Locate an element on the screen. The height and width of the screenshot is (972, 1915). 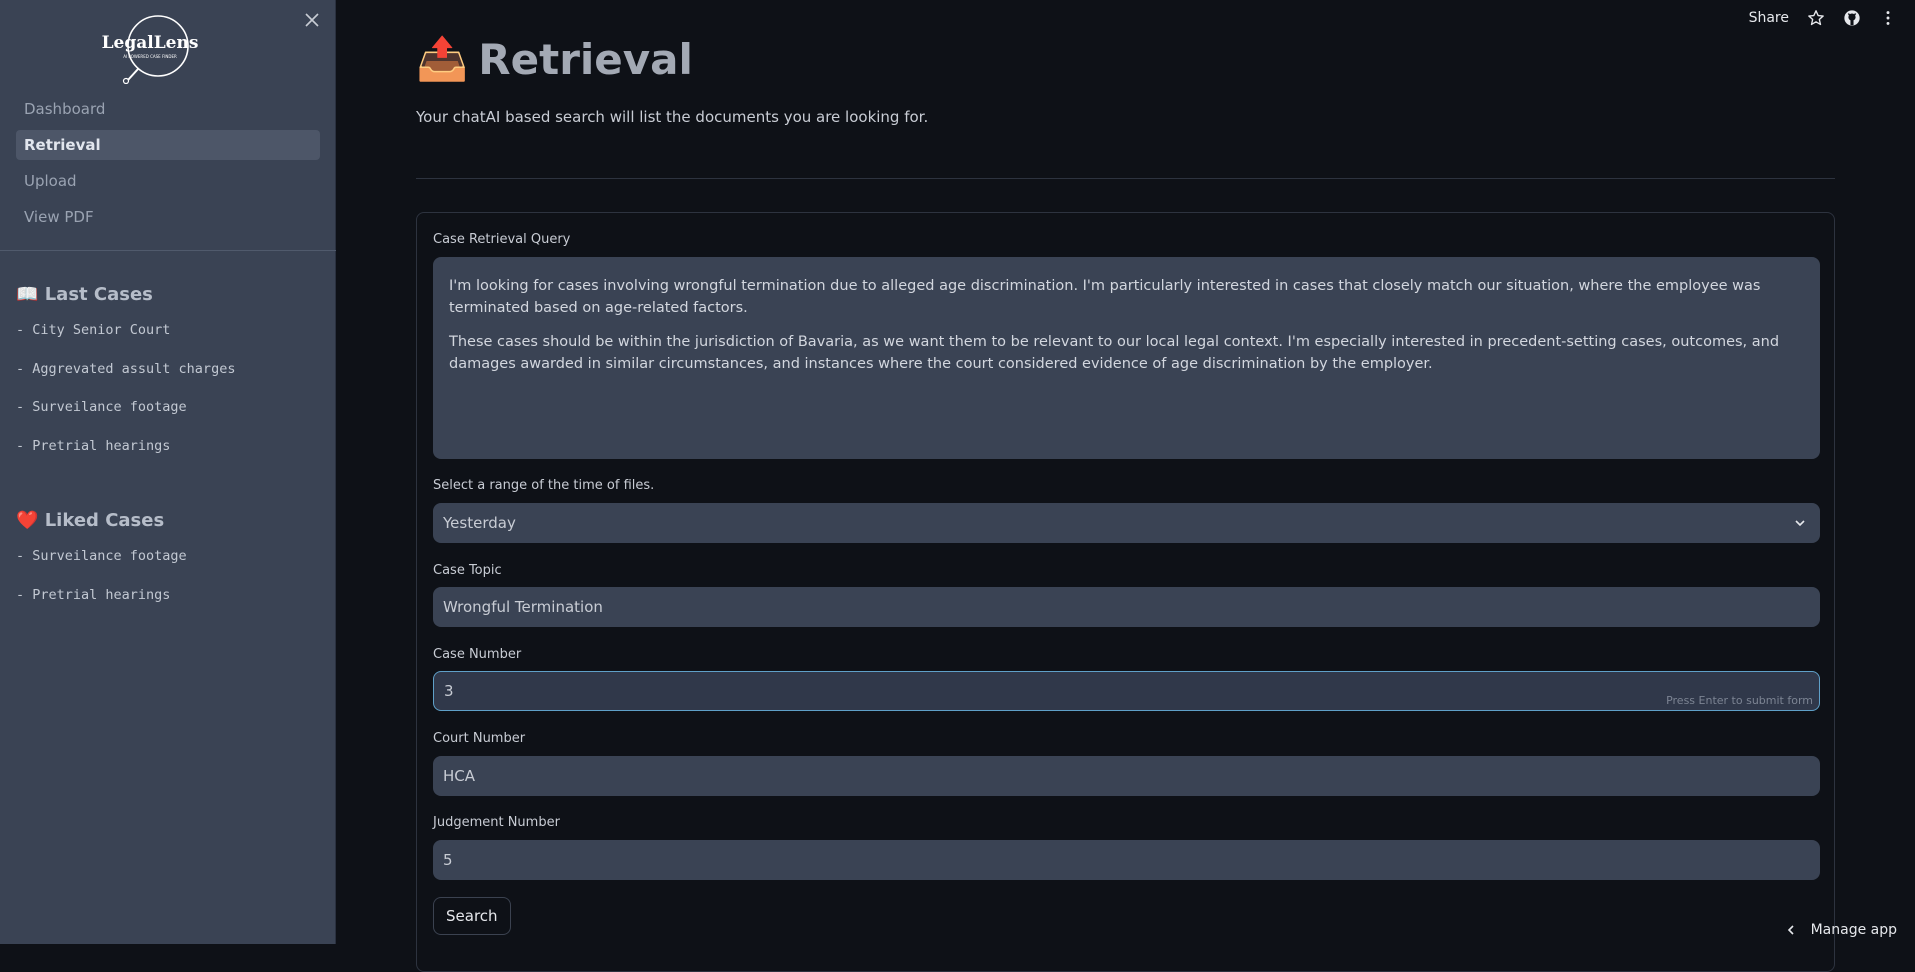
legallens-logo: LegalLens AI POWERED CASE FINDER is located at coordinates (150, 49).